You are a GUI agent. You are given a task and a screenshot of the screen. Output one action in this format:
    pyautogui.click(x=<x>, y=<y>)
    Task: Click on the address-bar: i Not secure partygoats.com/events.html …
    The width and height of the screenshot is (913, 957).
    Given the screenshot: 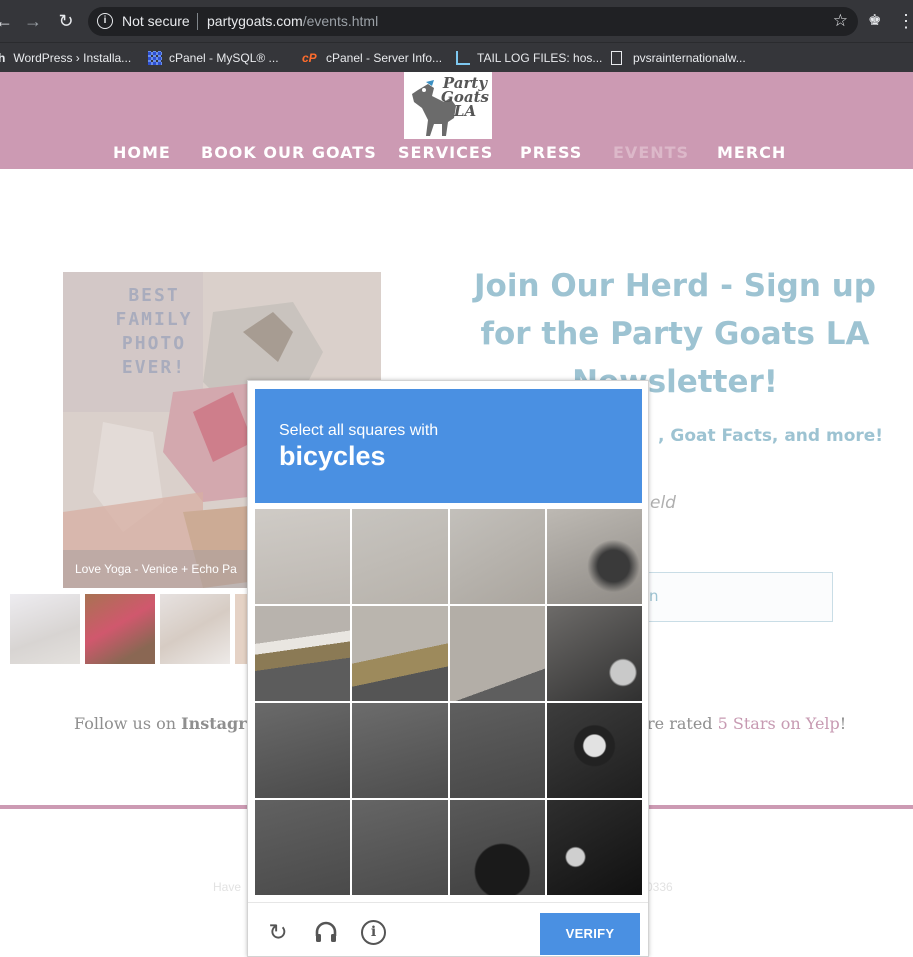 What is the action you would take?
    pyautogui.click(x=473, y=21)
    